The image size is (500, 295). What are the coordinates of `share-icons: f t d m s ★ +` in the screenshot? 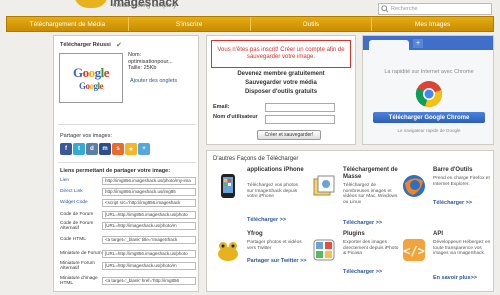 It's located at (105, 149).